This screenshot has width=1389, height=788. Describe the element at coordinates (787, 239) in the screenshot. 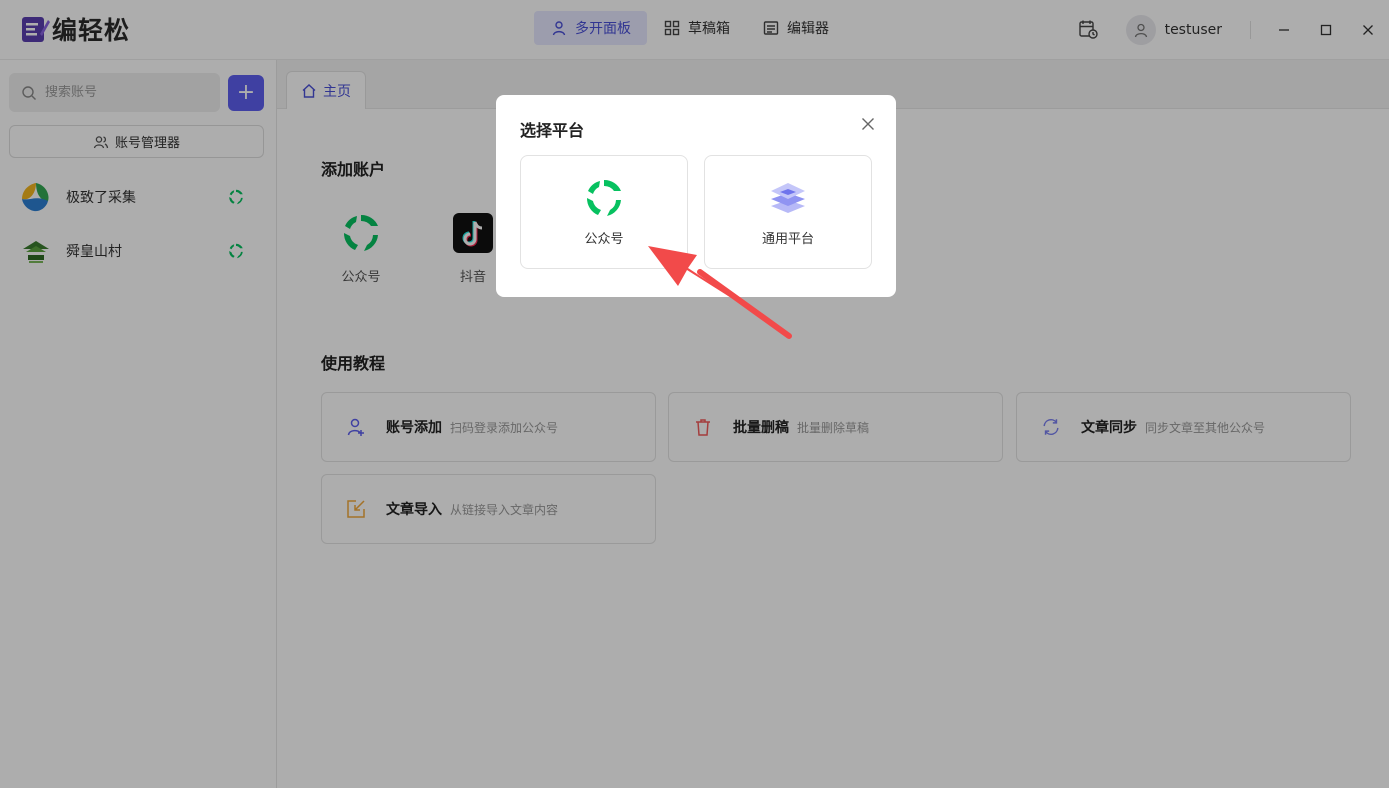

I see `option-label: 通用平台` at that location.